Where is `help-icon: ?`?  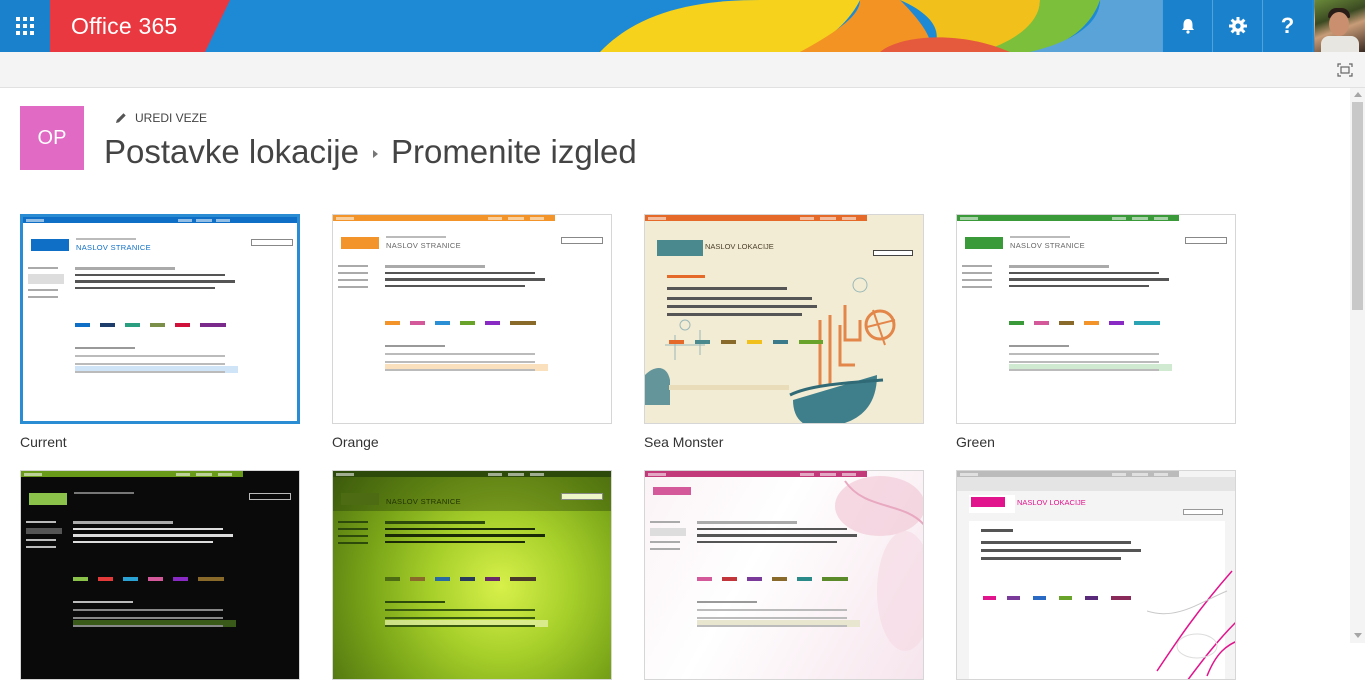 help-icon: ? is located at coordinates (1287, 25).